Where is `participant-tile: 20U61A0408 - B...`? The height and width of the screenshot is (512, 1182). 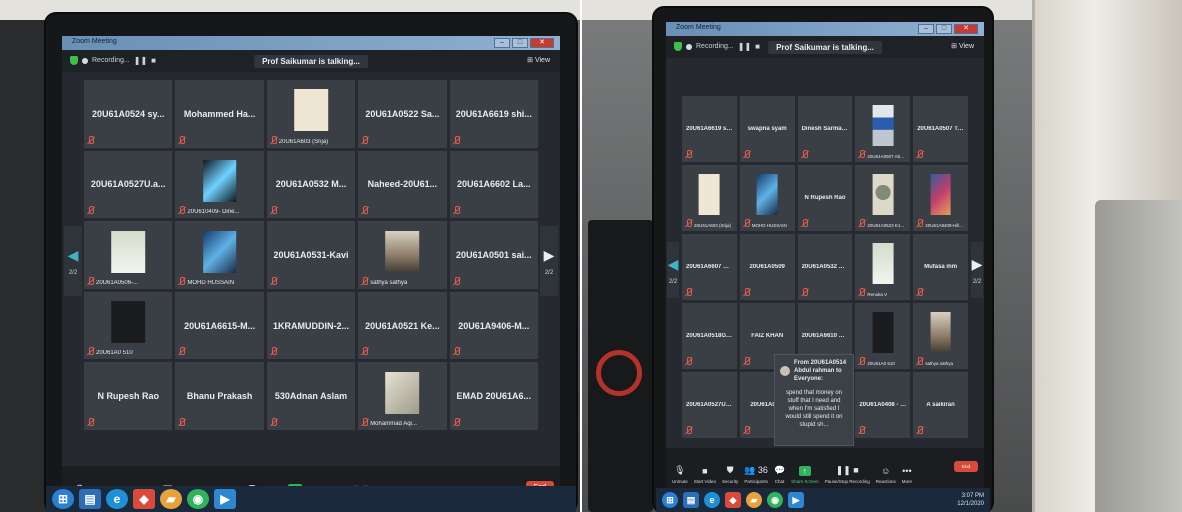
participant-tile: 20U61A0408 - B... is located at coordinates (883, 405).